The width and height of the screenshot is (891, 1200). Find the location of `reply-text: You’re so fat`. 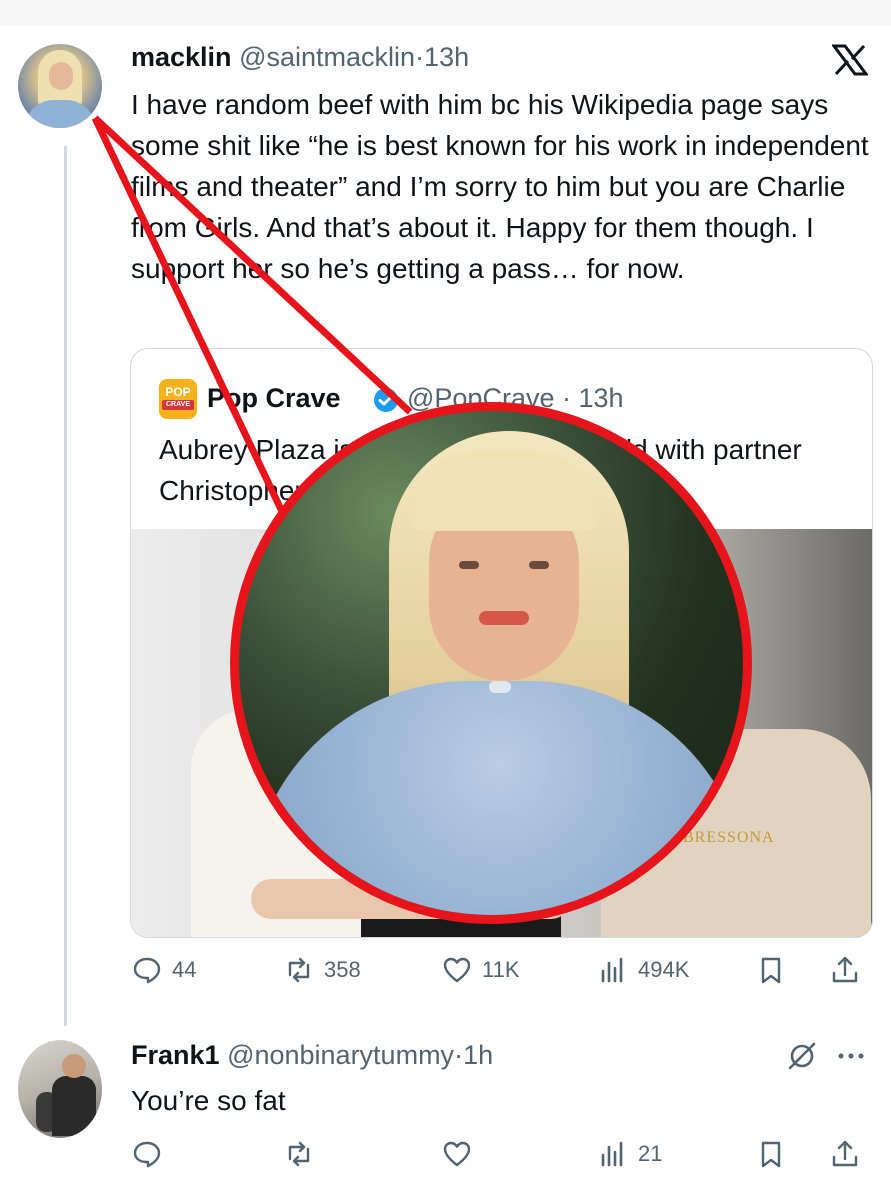

reply-text: You’re so fat is located at coordinates (208, 1100).